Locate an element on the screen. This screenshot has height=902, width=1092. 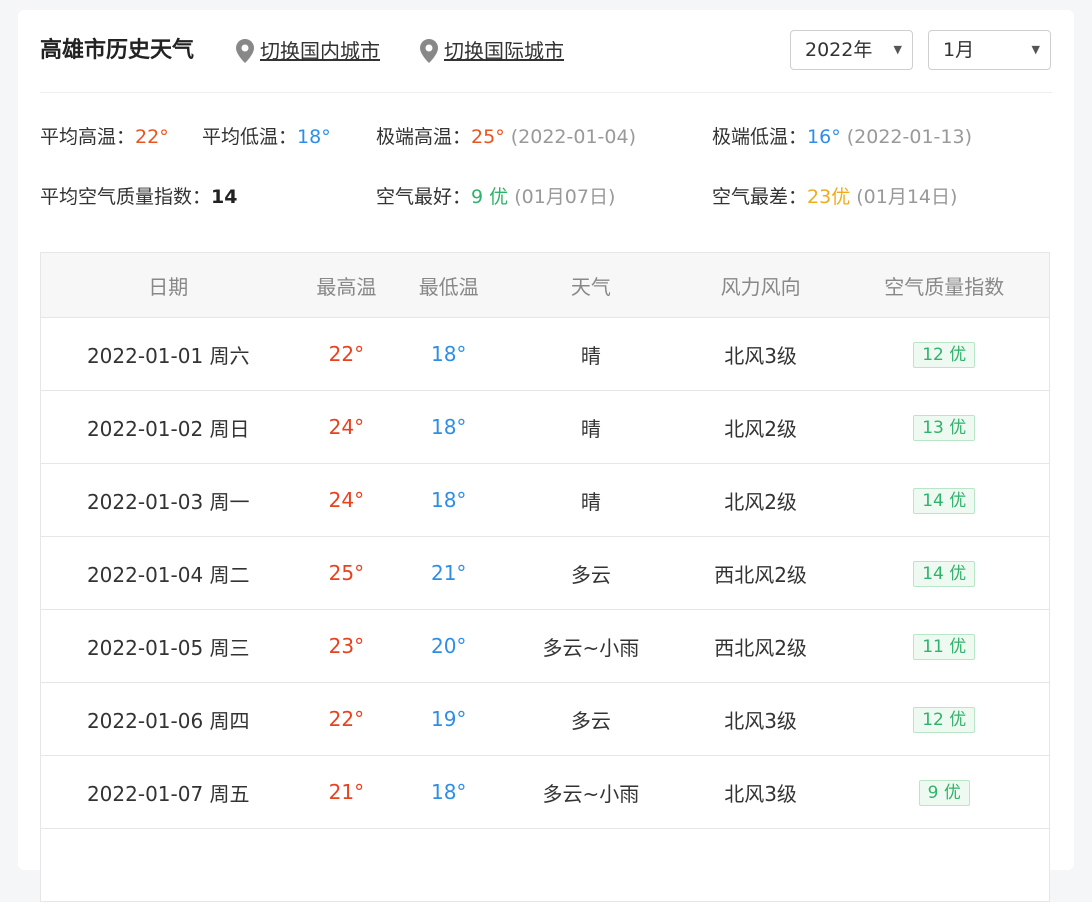
table-row is located at coordinates (545, 865).